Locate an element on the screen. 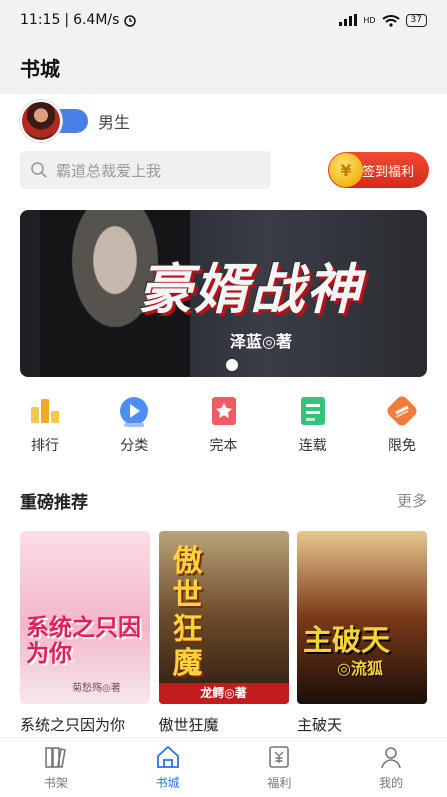  more-link: 更多 is located at coordinates (412, 500).